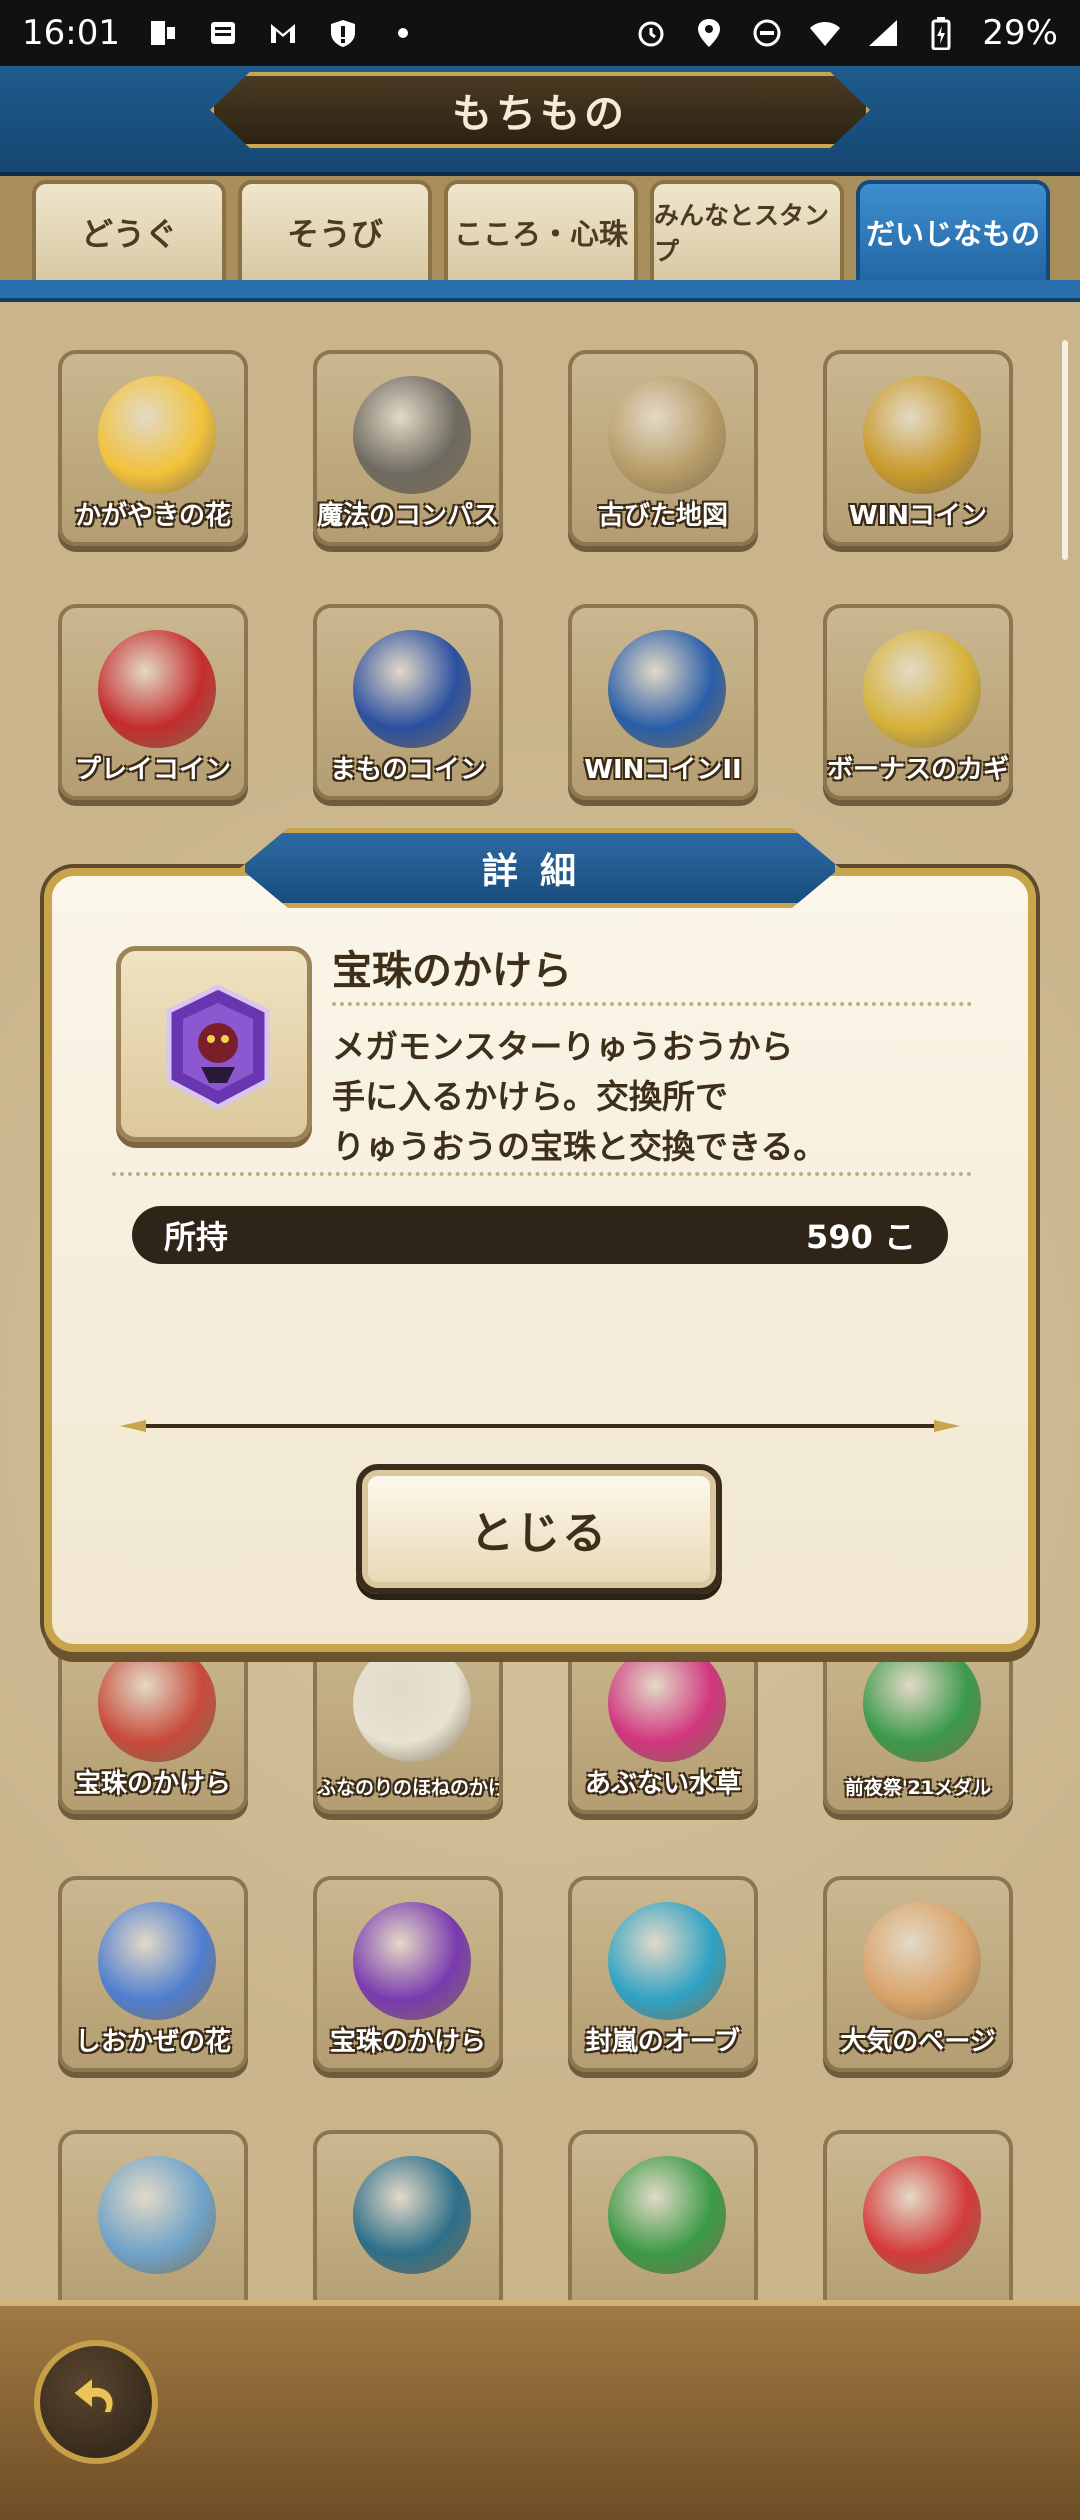  I want to click on name-divider, so click(652, 1004).